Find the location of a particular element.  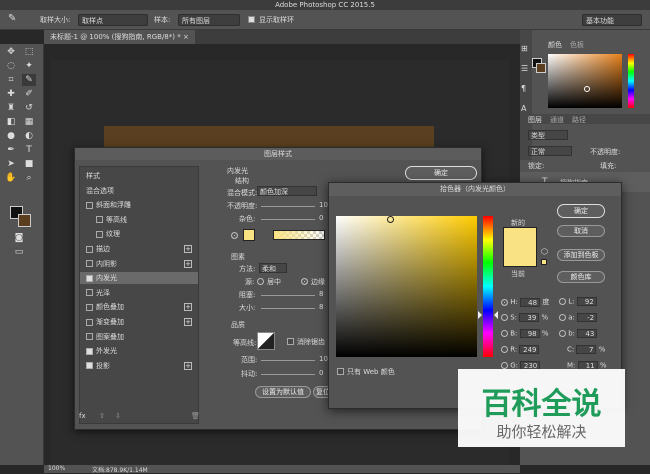

b-value: 98 is located at coordinates (529, 333).